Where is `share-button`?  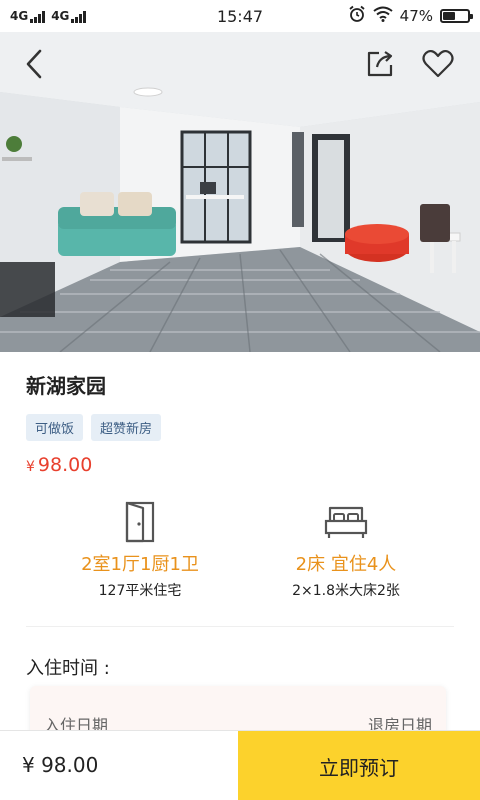
share-button is located at coordinates (380, 64).